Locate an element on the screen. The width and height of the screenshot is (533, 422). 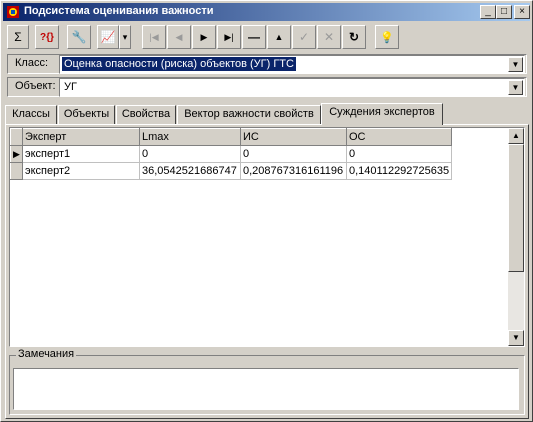
scroll-down-icon: ▼ is located at coordinates (516, 338).